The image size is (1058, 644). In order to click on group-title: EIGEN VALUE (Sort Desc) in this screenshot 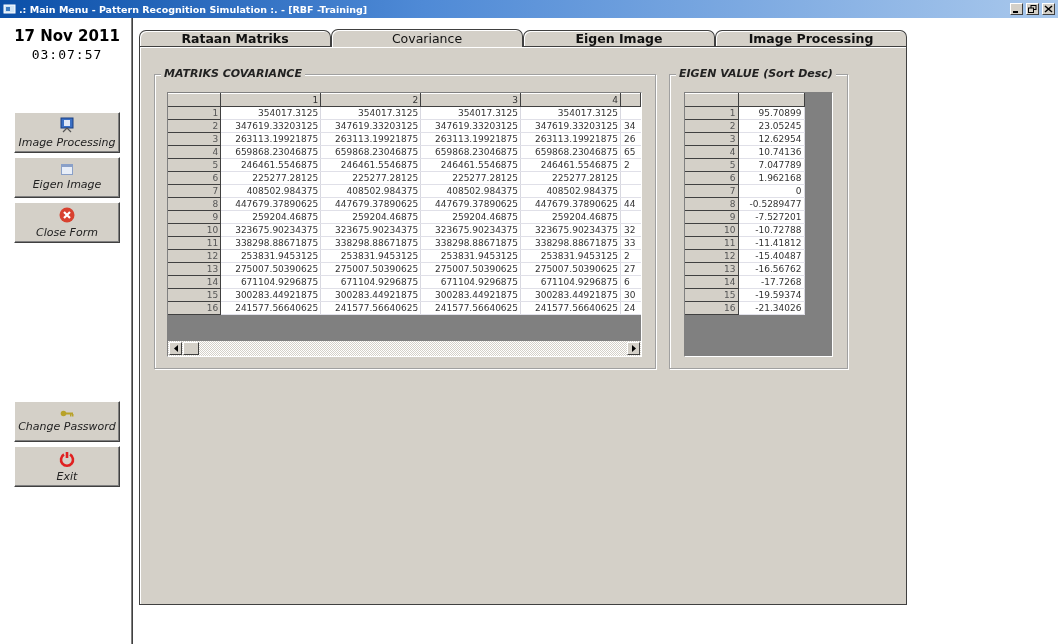, I will do `click(756, 73)`.